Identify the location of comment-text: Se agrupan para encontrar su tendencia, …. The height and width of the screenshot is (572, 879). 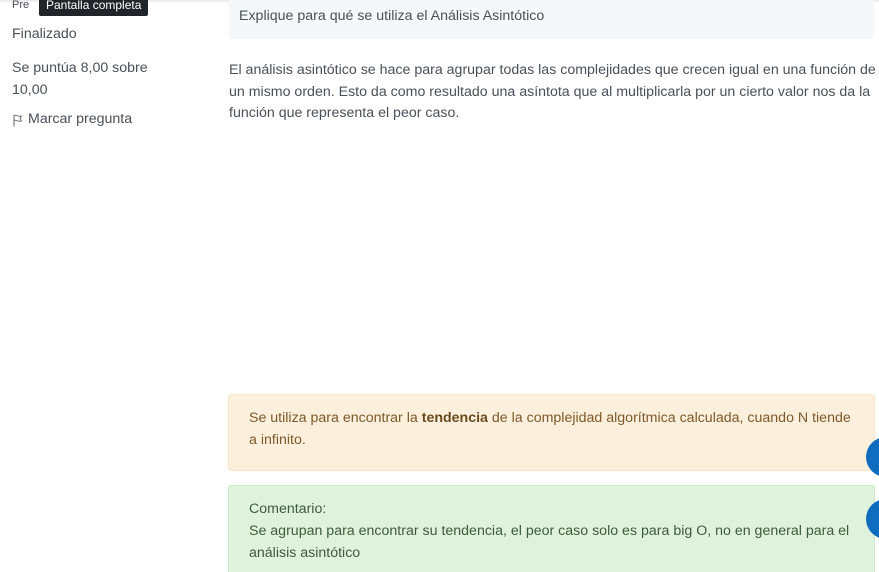
(549, 542).